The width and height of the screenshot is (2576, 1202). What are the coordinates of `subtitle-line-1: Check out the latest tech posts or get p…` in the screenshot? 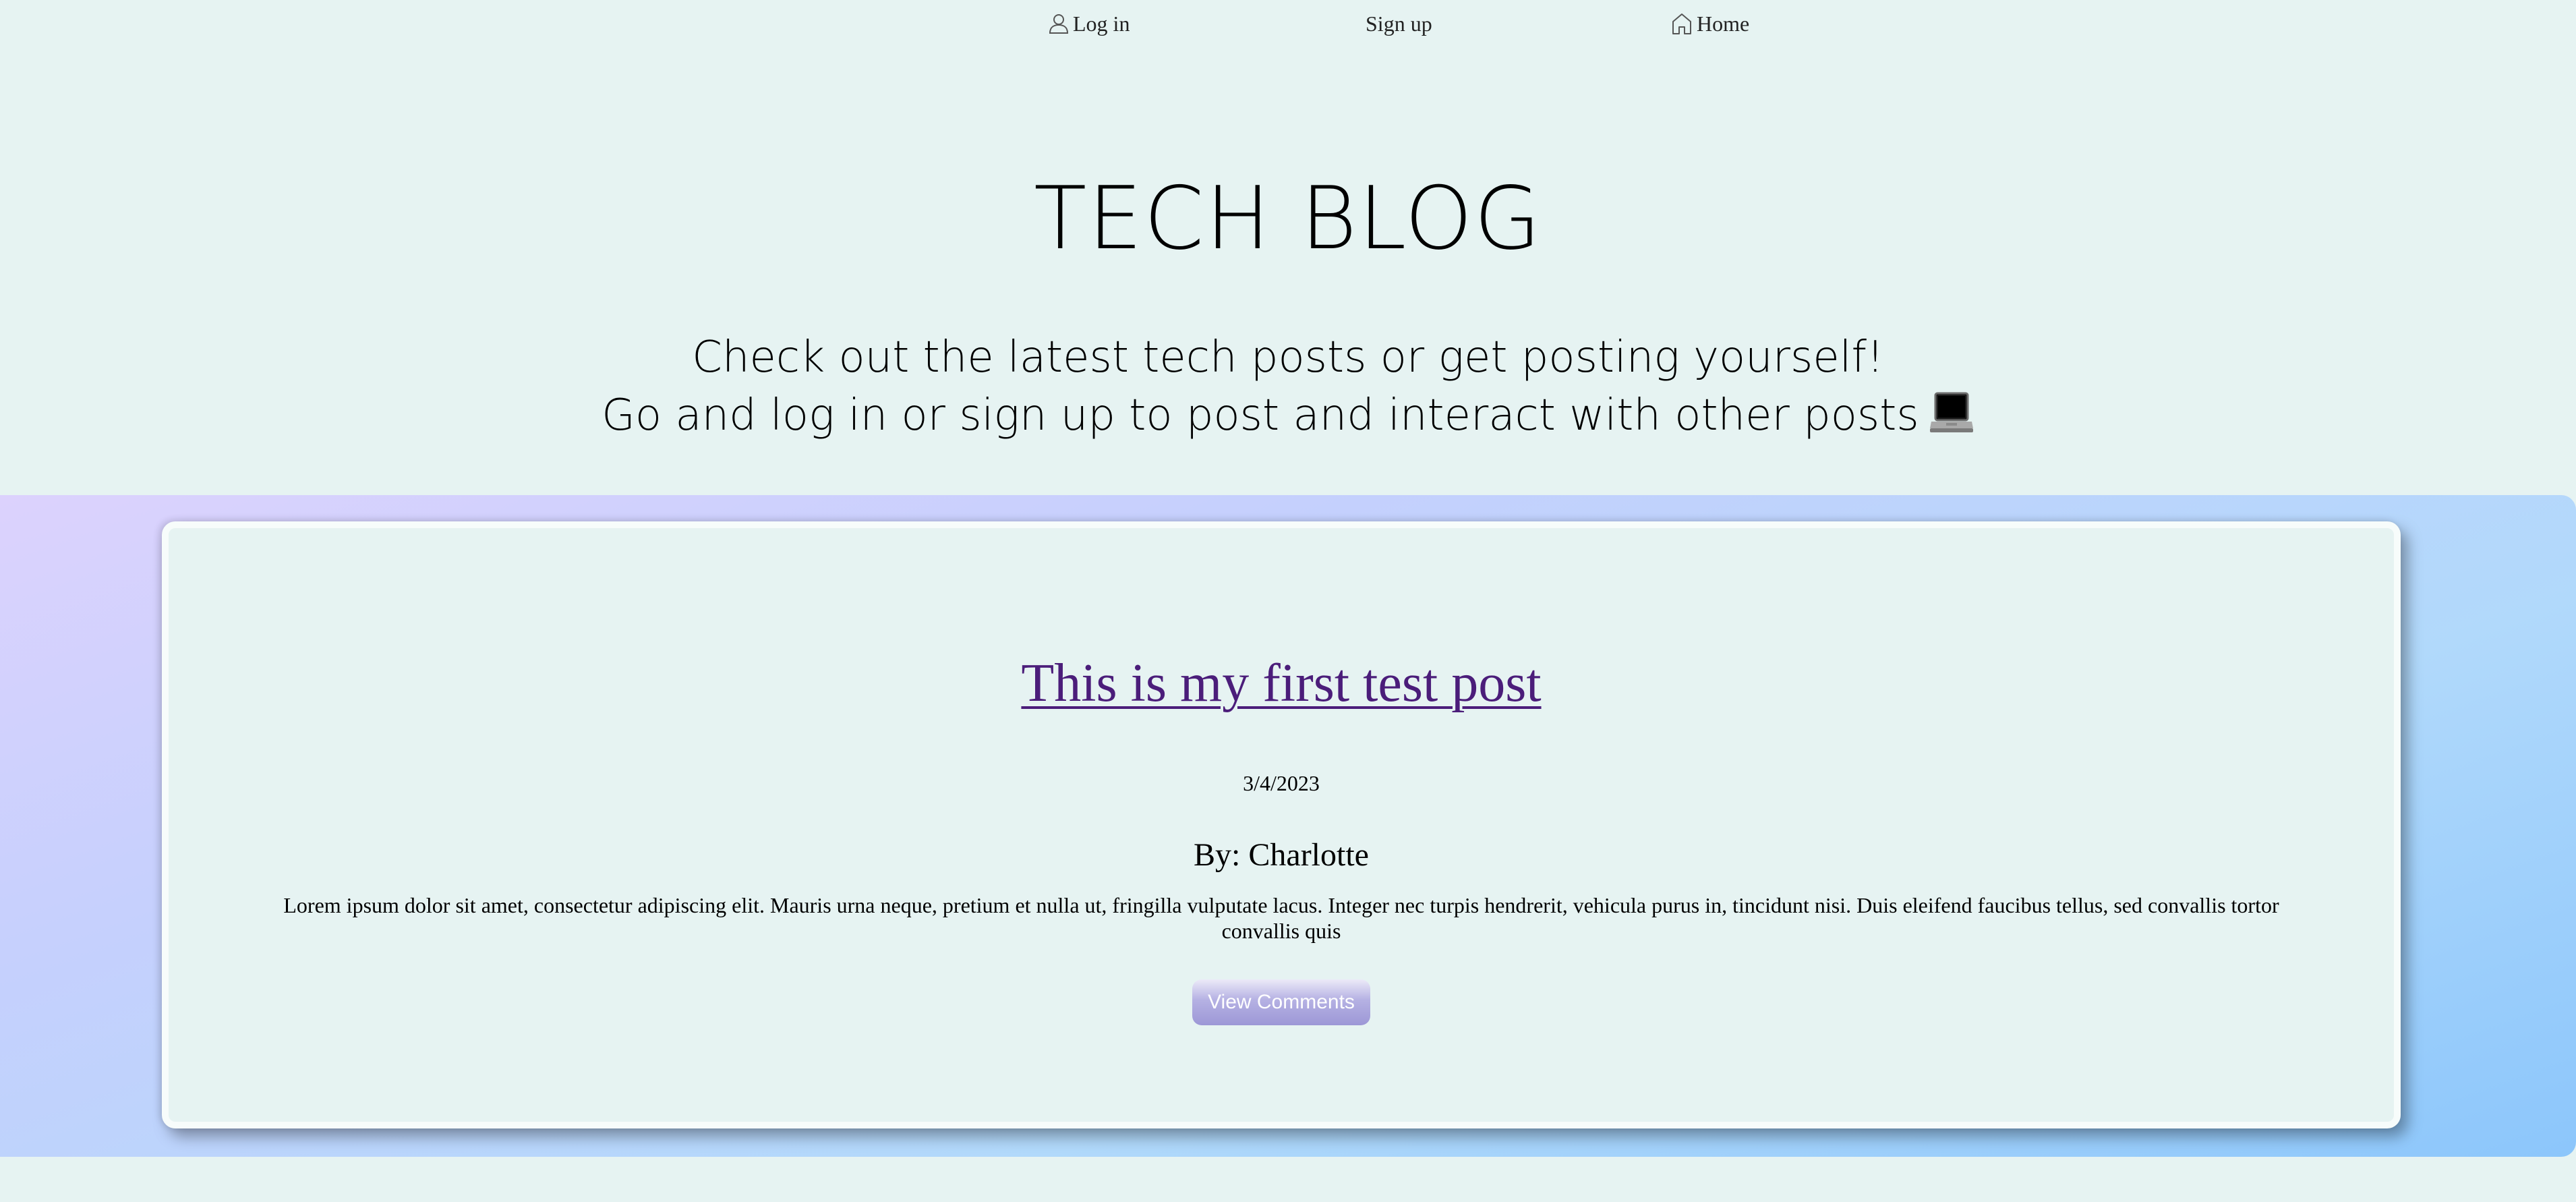 It's located at (1288, 357).